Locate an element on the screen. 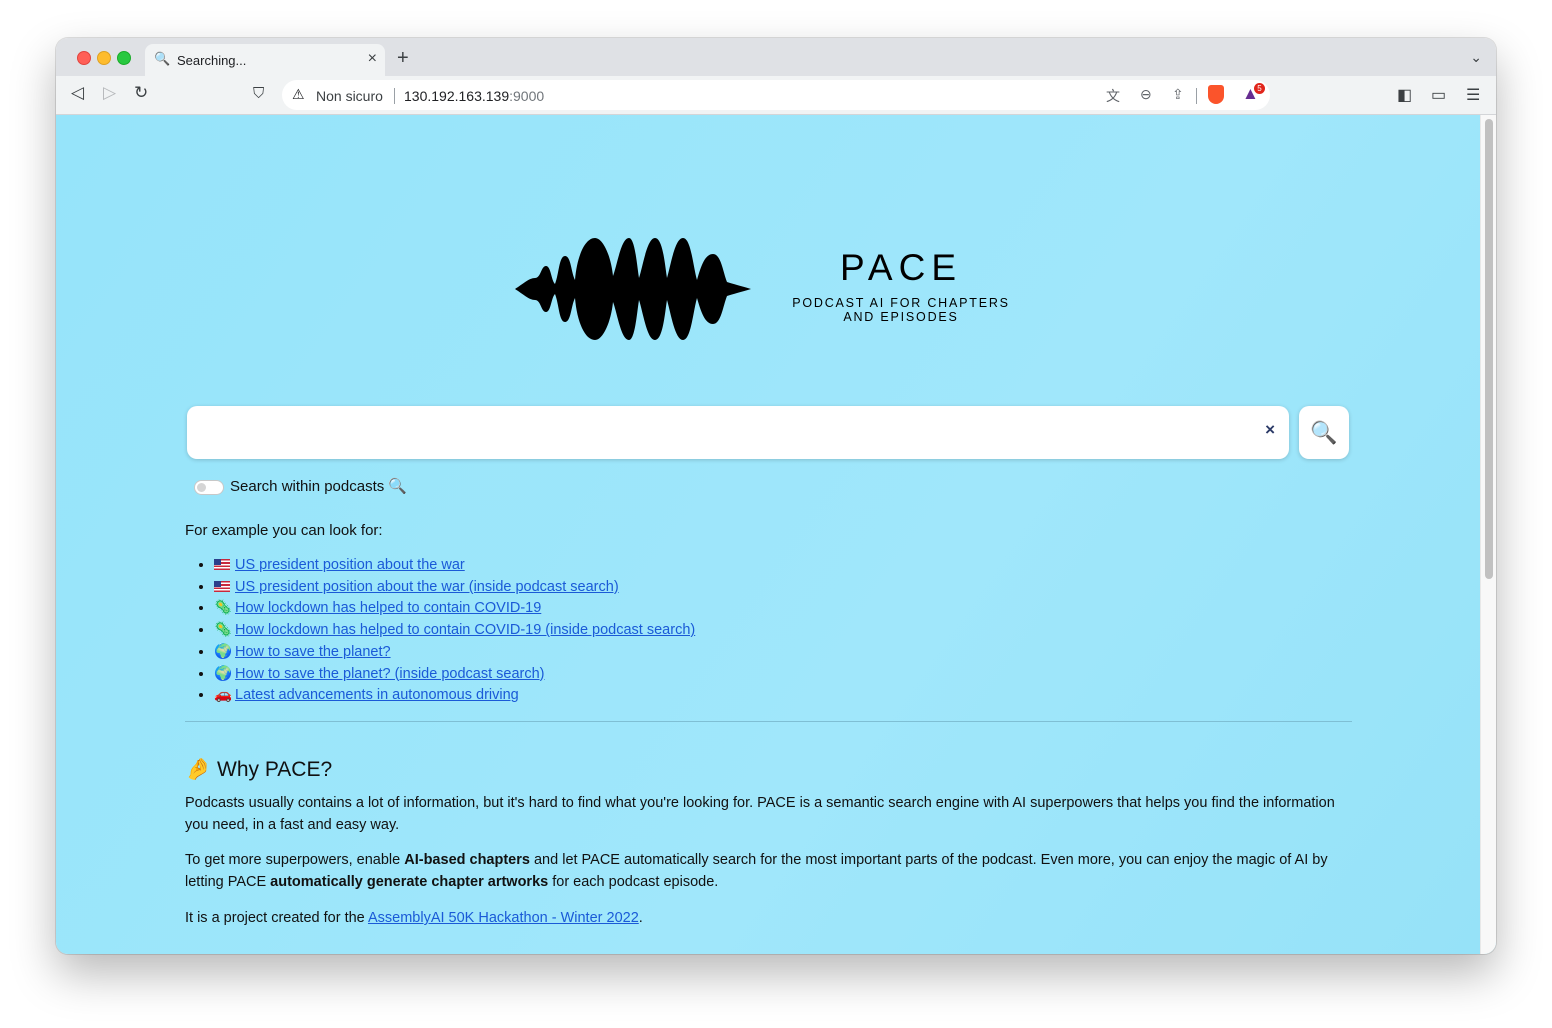 The image size is (1552, 1028). brave-shields-icon is located at coordinates (1216, 94).